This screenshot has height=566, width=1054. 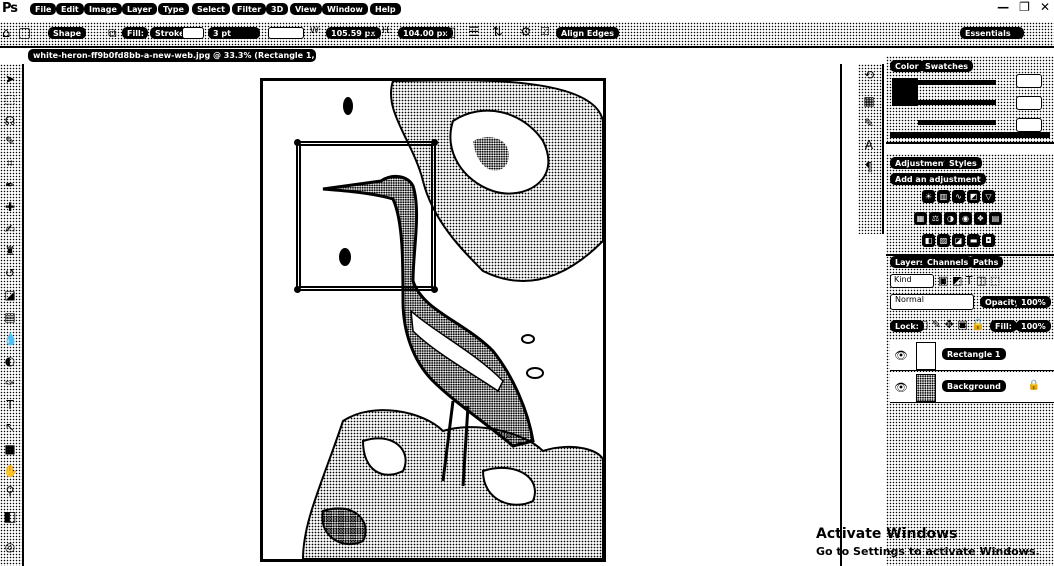 What do you see at coordinates (973, 196) in the screenshot?
I see `exposure-icon: ◩` at bounding box center [973, 196].